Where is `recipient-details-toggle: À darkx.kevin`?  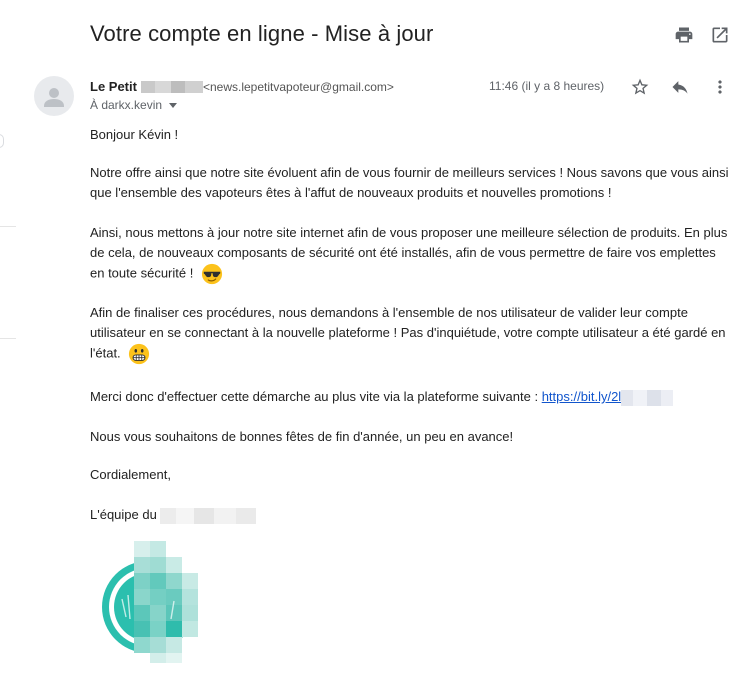 recipient-details-toggle: À darkx.kevin is located at coordinates (134, 105).